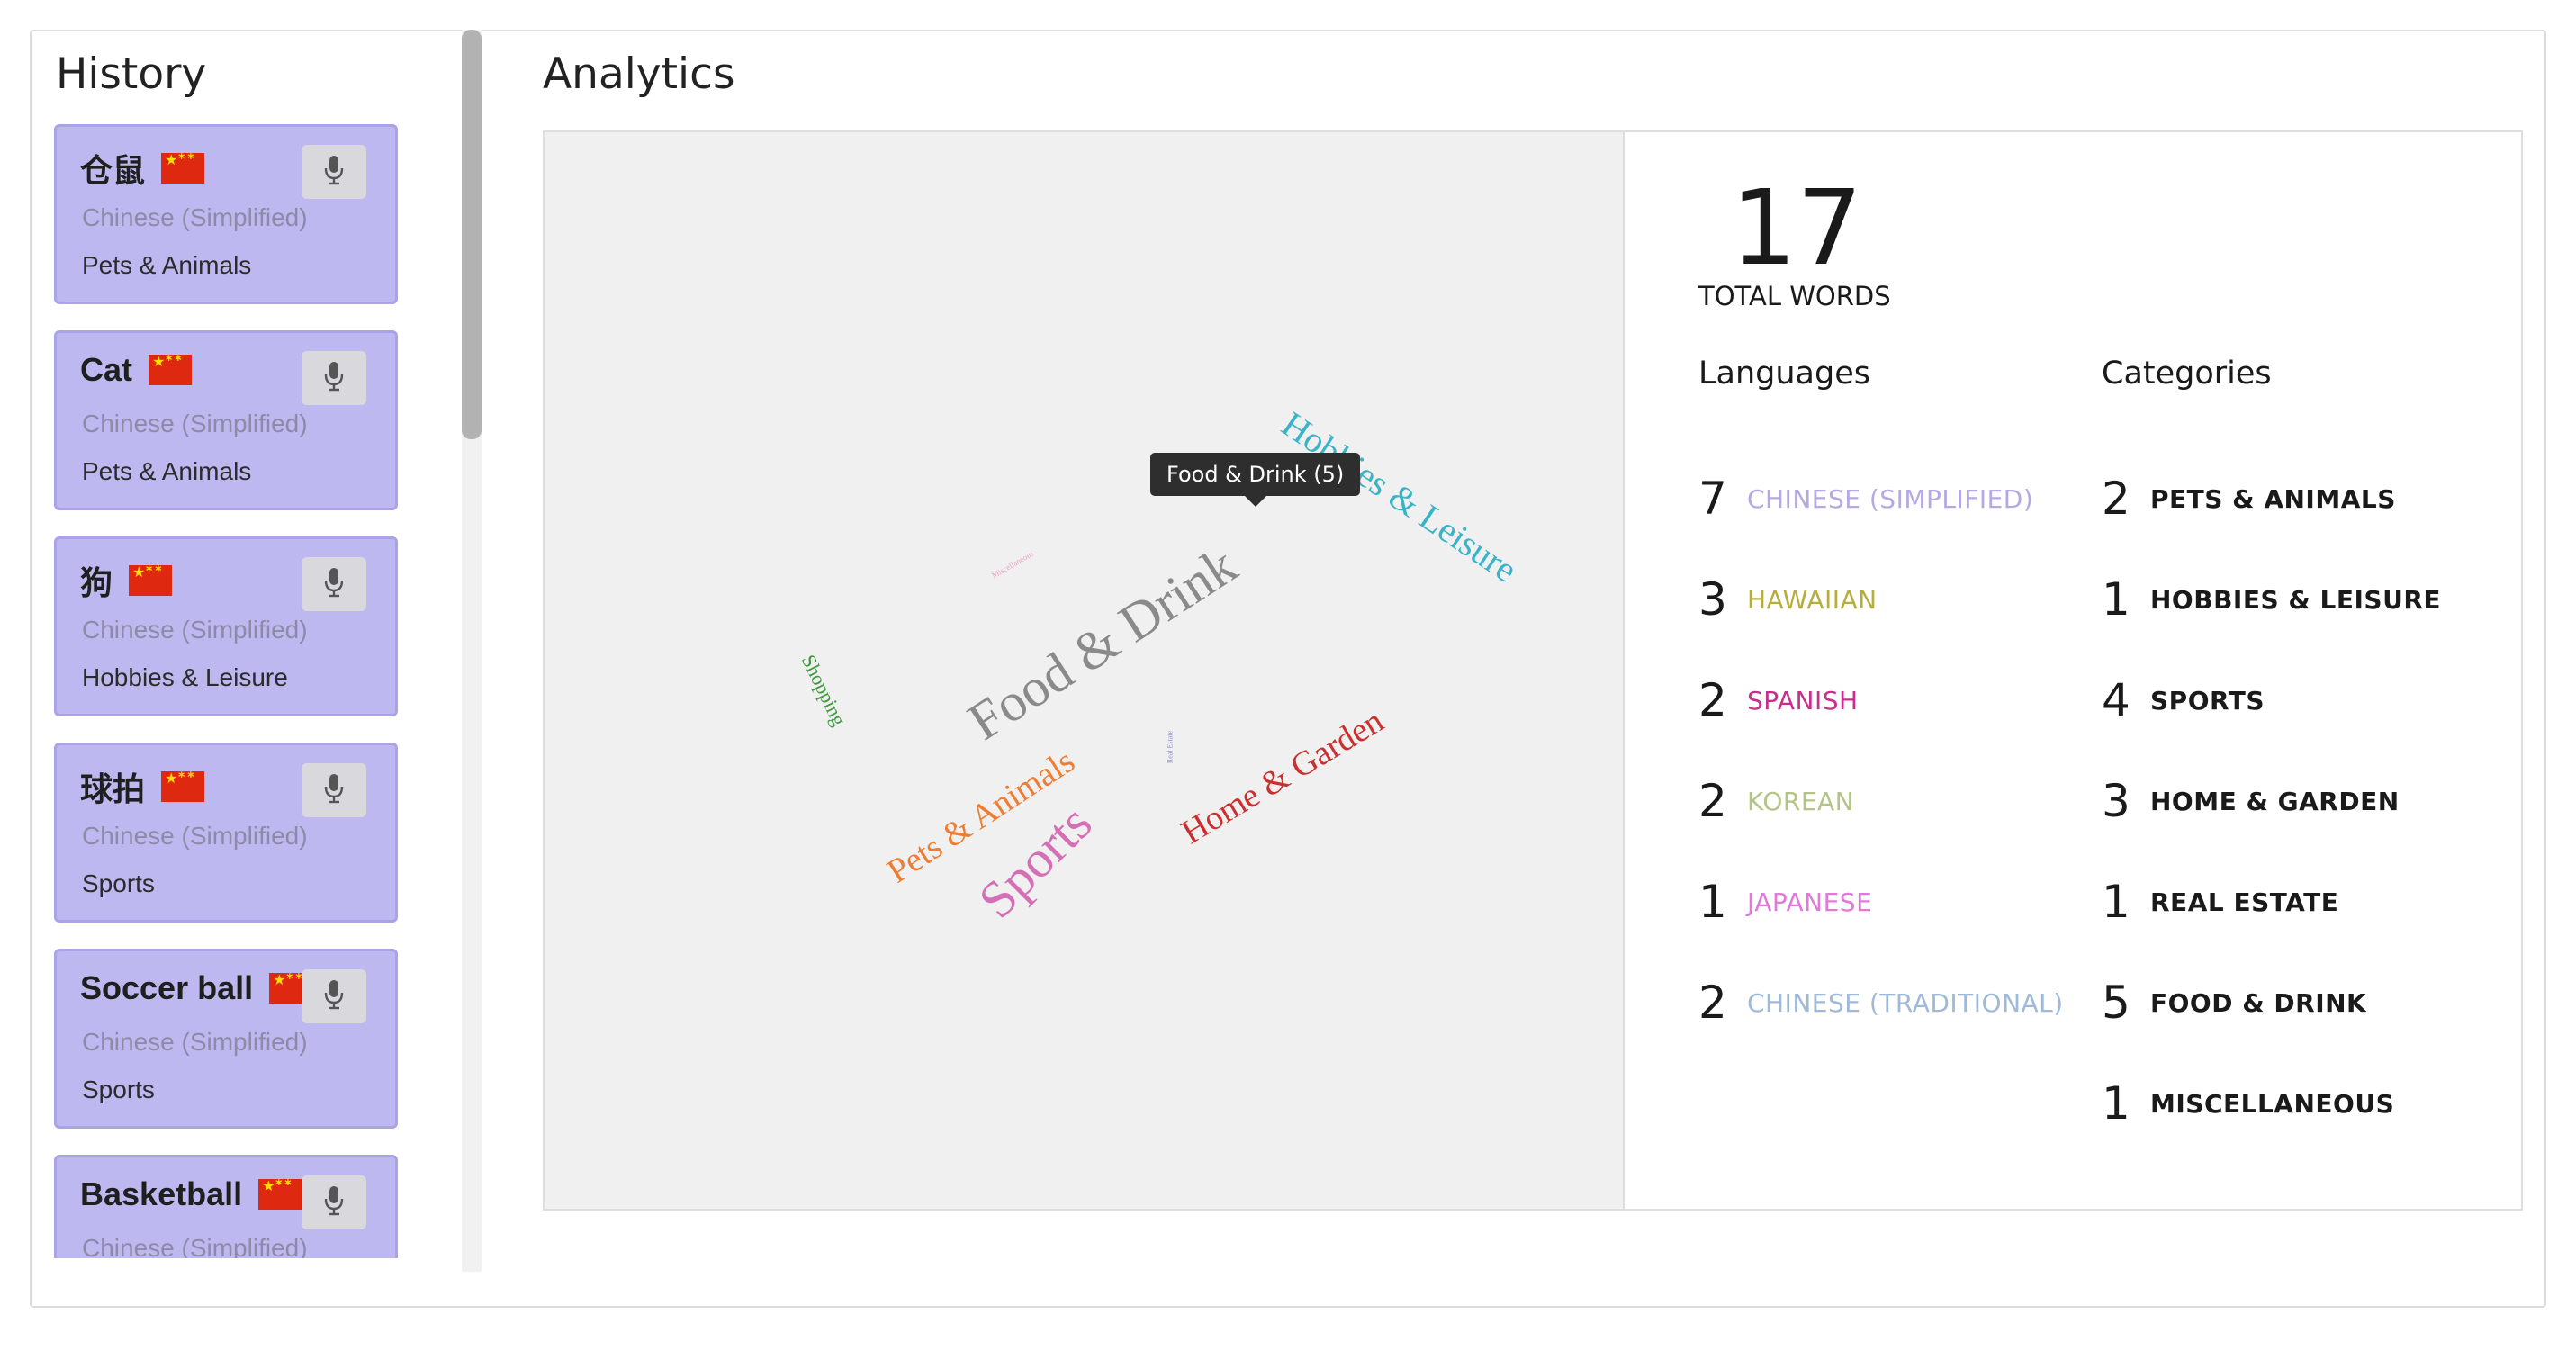 The image size is (2576, 1368). I want to click on word-cloud-term: Real Estate, so click(1170, 747).